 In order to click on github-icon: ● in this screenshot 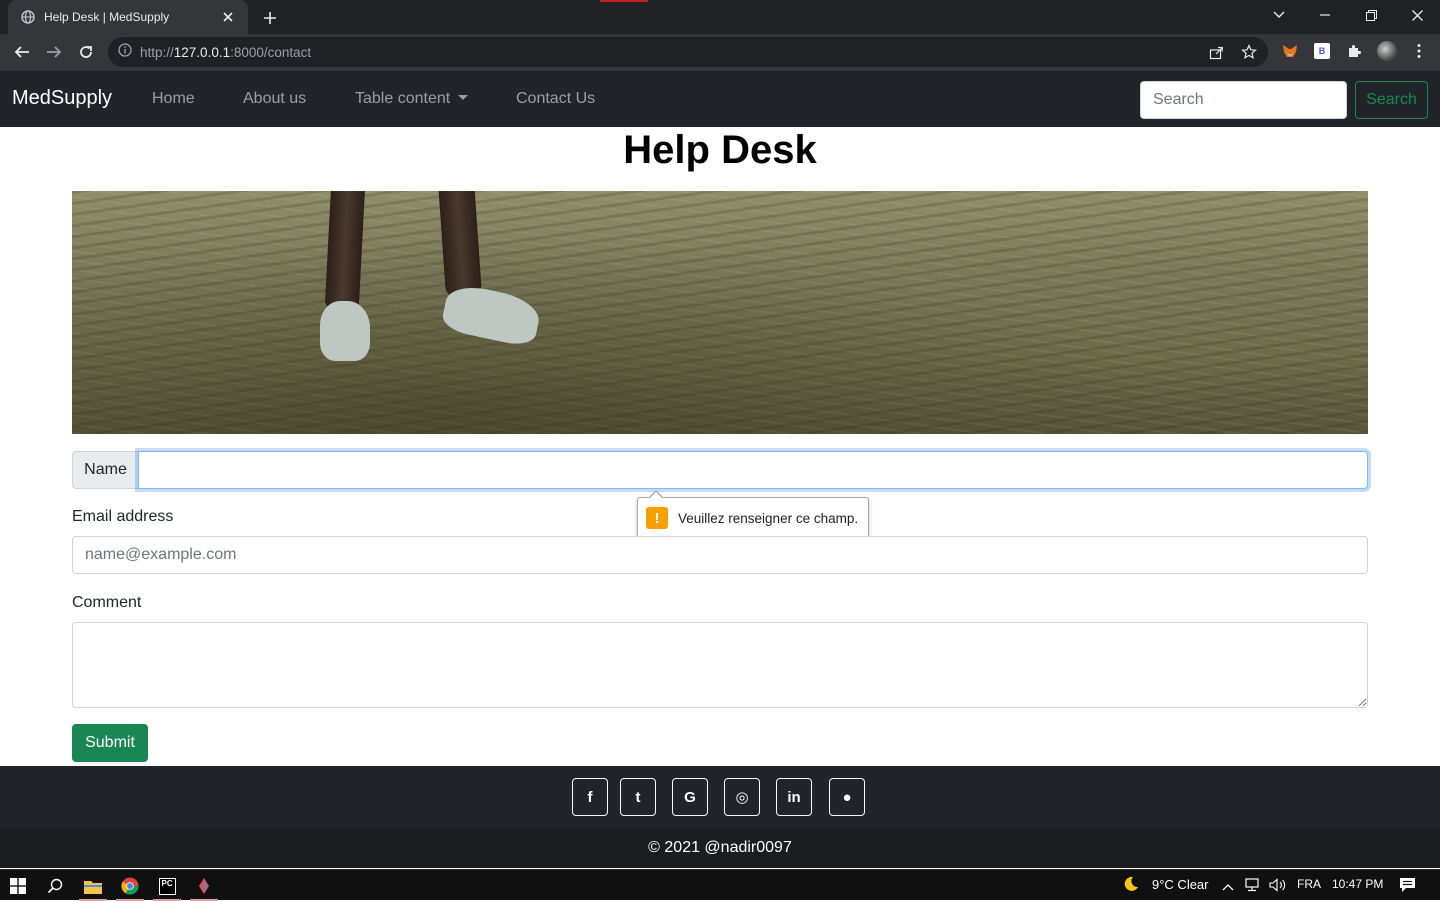, I will do `click(847, 797)`.